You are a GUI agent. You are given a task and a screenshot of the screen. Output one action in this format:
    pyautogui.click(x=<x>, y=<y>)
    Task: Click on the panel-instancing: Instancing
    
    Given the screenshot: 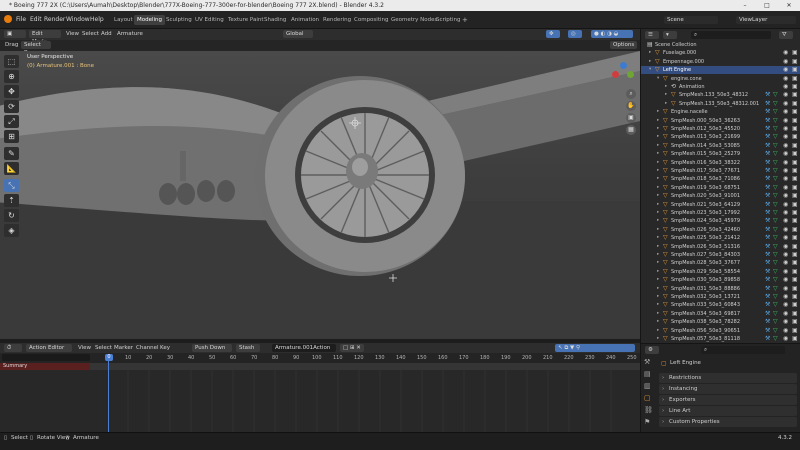 What is the action you would take?
    pyautogui.click(x=728, y=389)
    